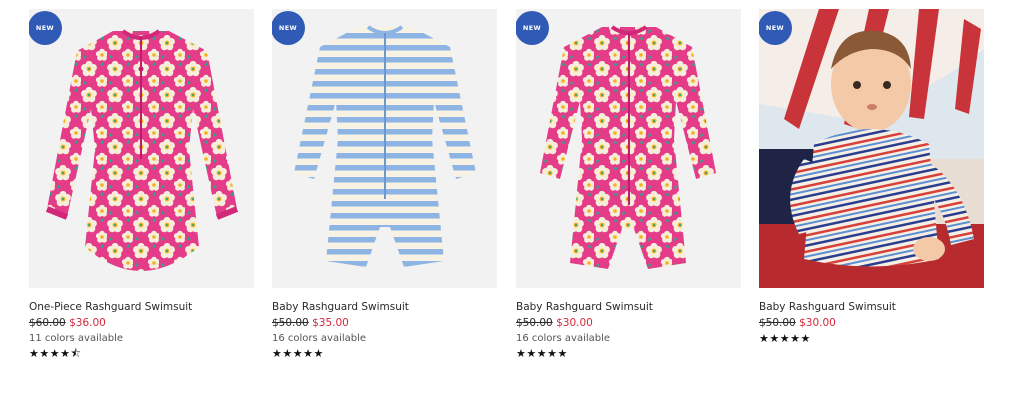  Describe the element at coordinates (141, 338) in the screenshot. I see `colors-available: 11 colors available` at that location.